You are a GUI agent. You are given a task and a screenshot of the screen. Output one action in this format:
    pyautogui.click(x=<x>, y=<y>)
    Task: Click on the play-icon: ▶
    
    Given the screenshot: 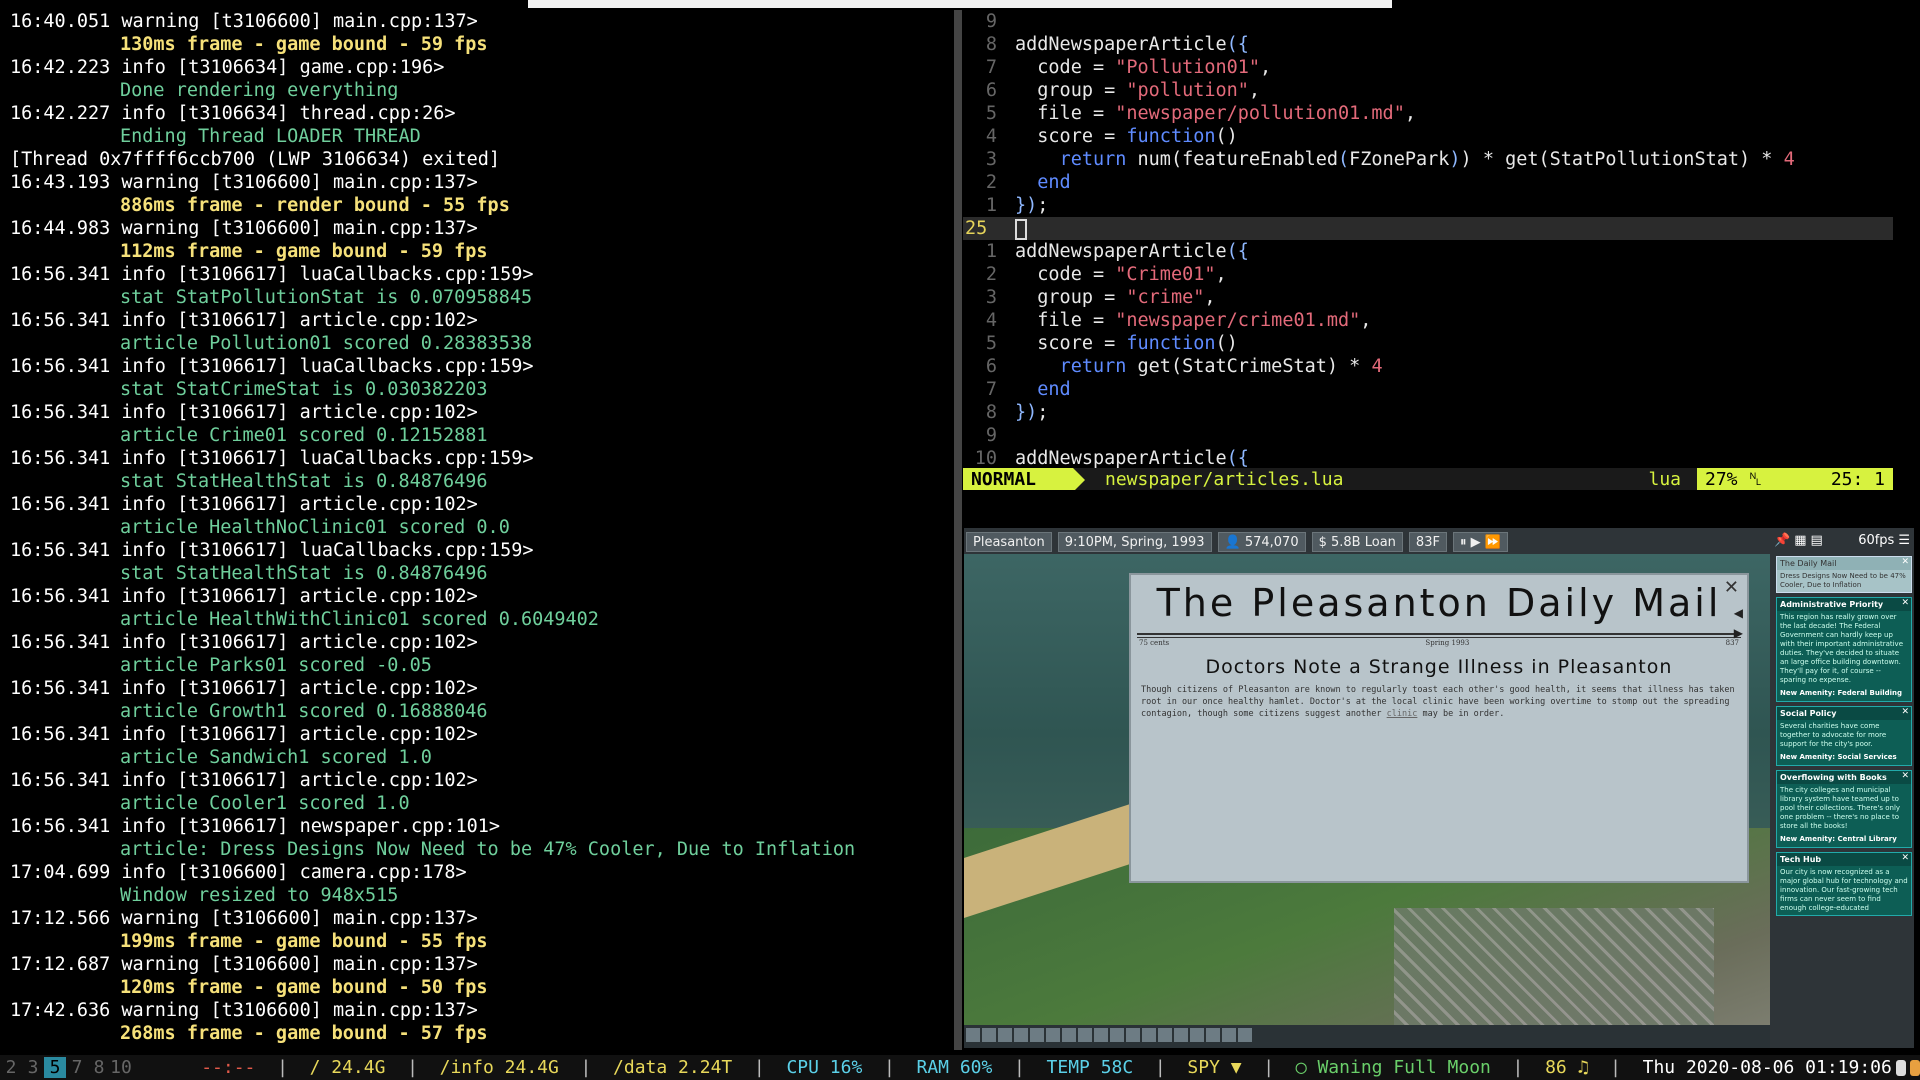 What is the action you would take?
    pyautogui.click(x=1476, y=542)
    